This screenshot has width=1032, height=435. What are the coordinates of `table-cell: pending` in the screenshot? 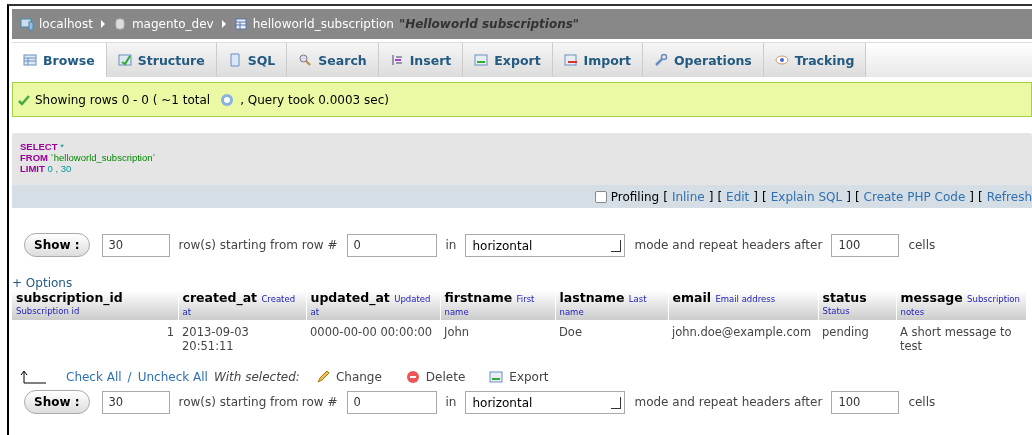 It's located at (857, 339).